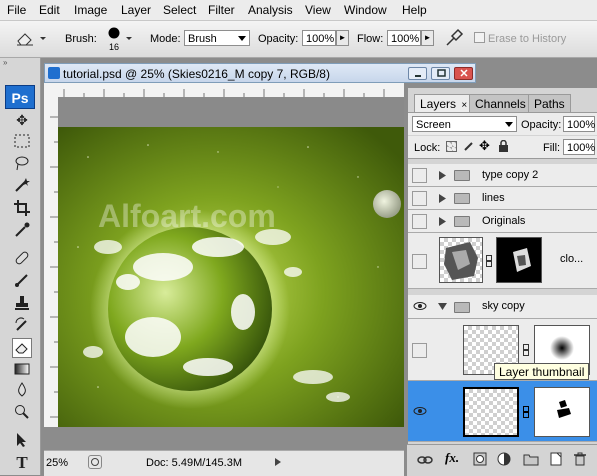 This screenshot has width=597, height=476. I want to click on type-tool-icon: T, so click(22, 463).